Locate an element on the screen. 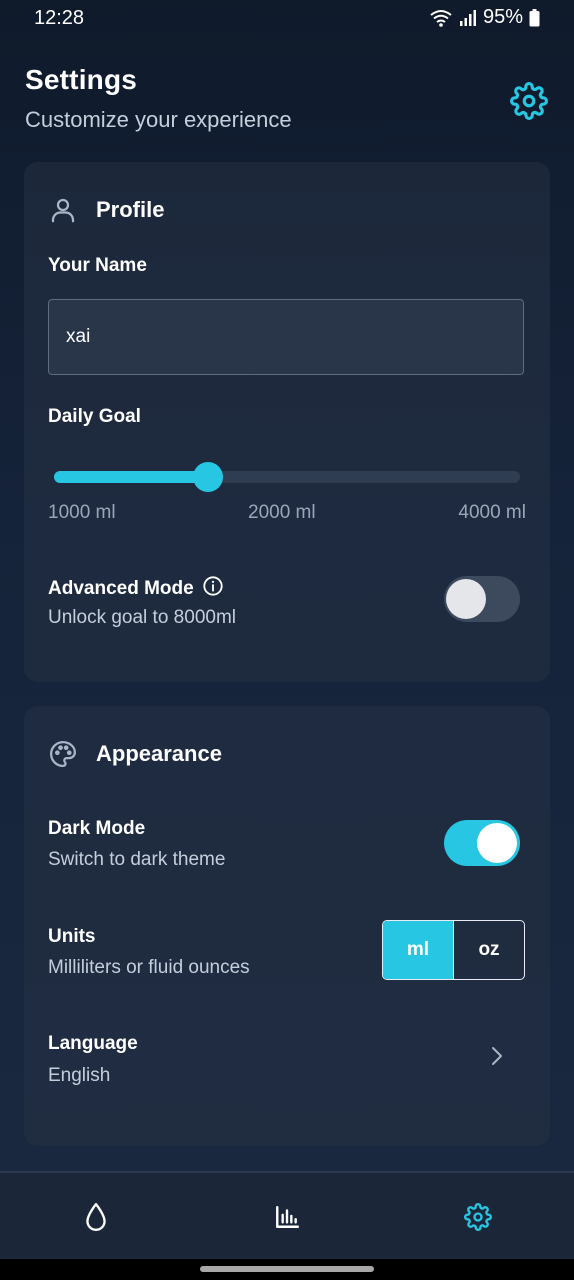 The width and height of the screenshot is (574, 1280). units-description: Milliliters or fluid ounces is located at coordinates (149, 967).